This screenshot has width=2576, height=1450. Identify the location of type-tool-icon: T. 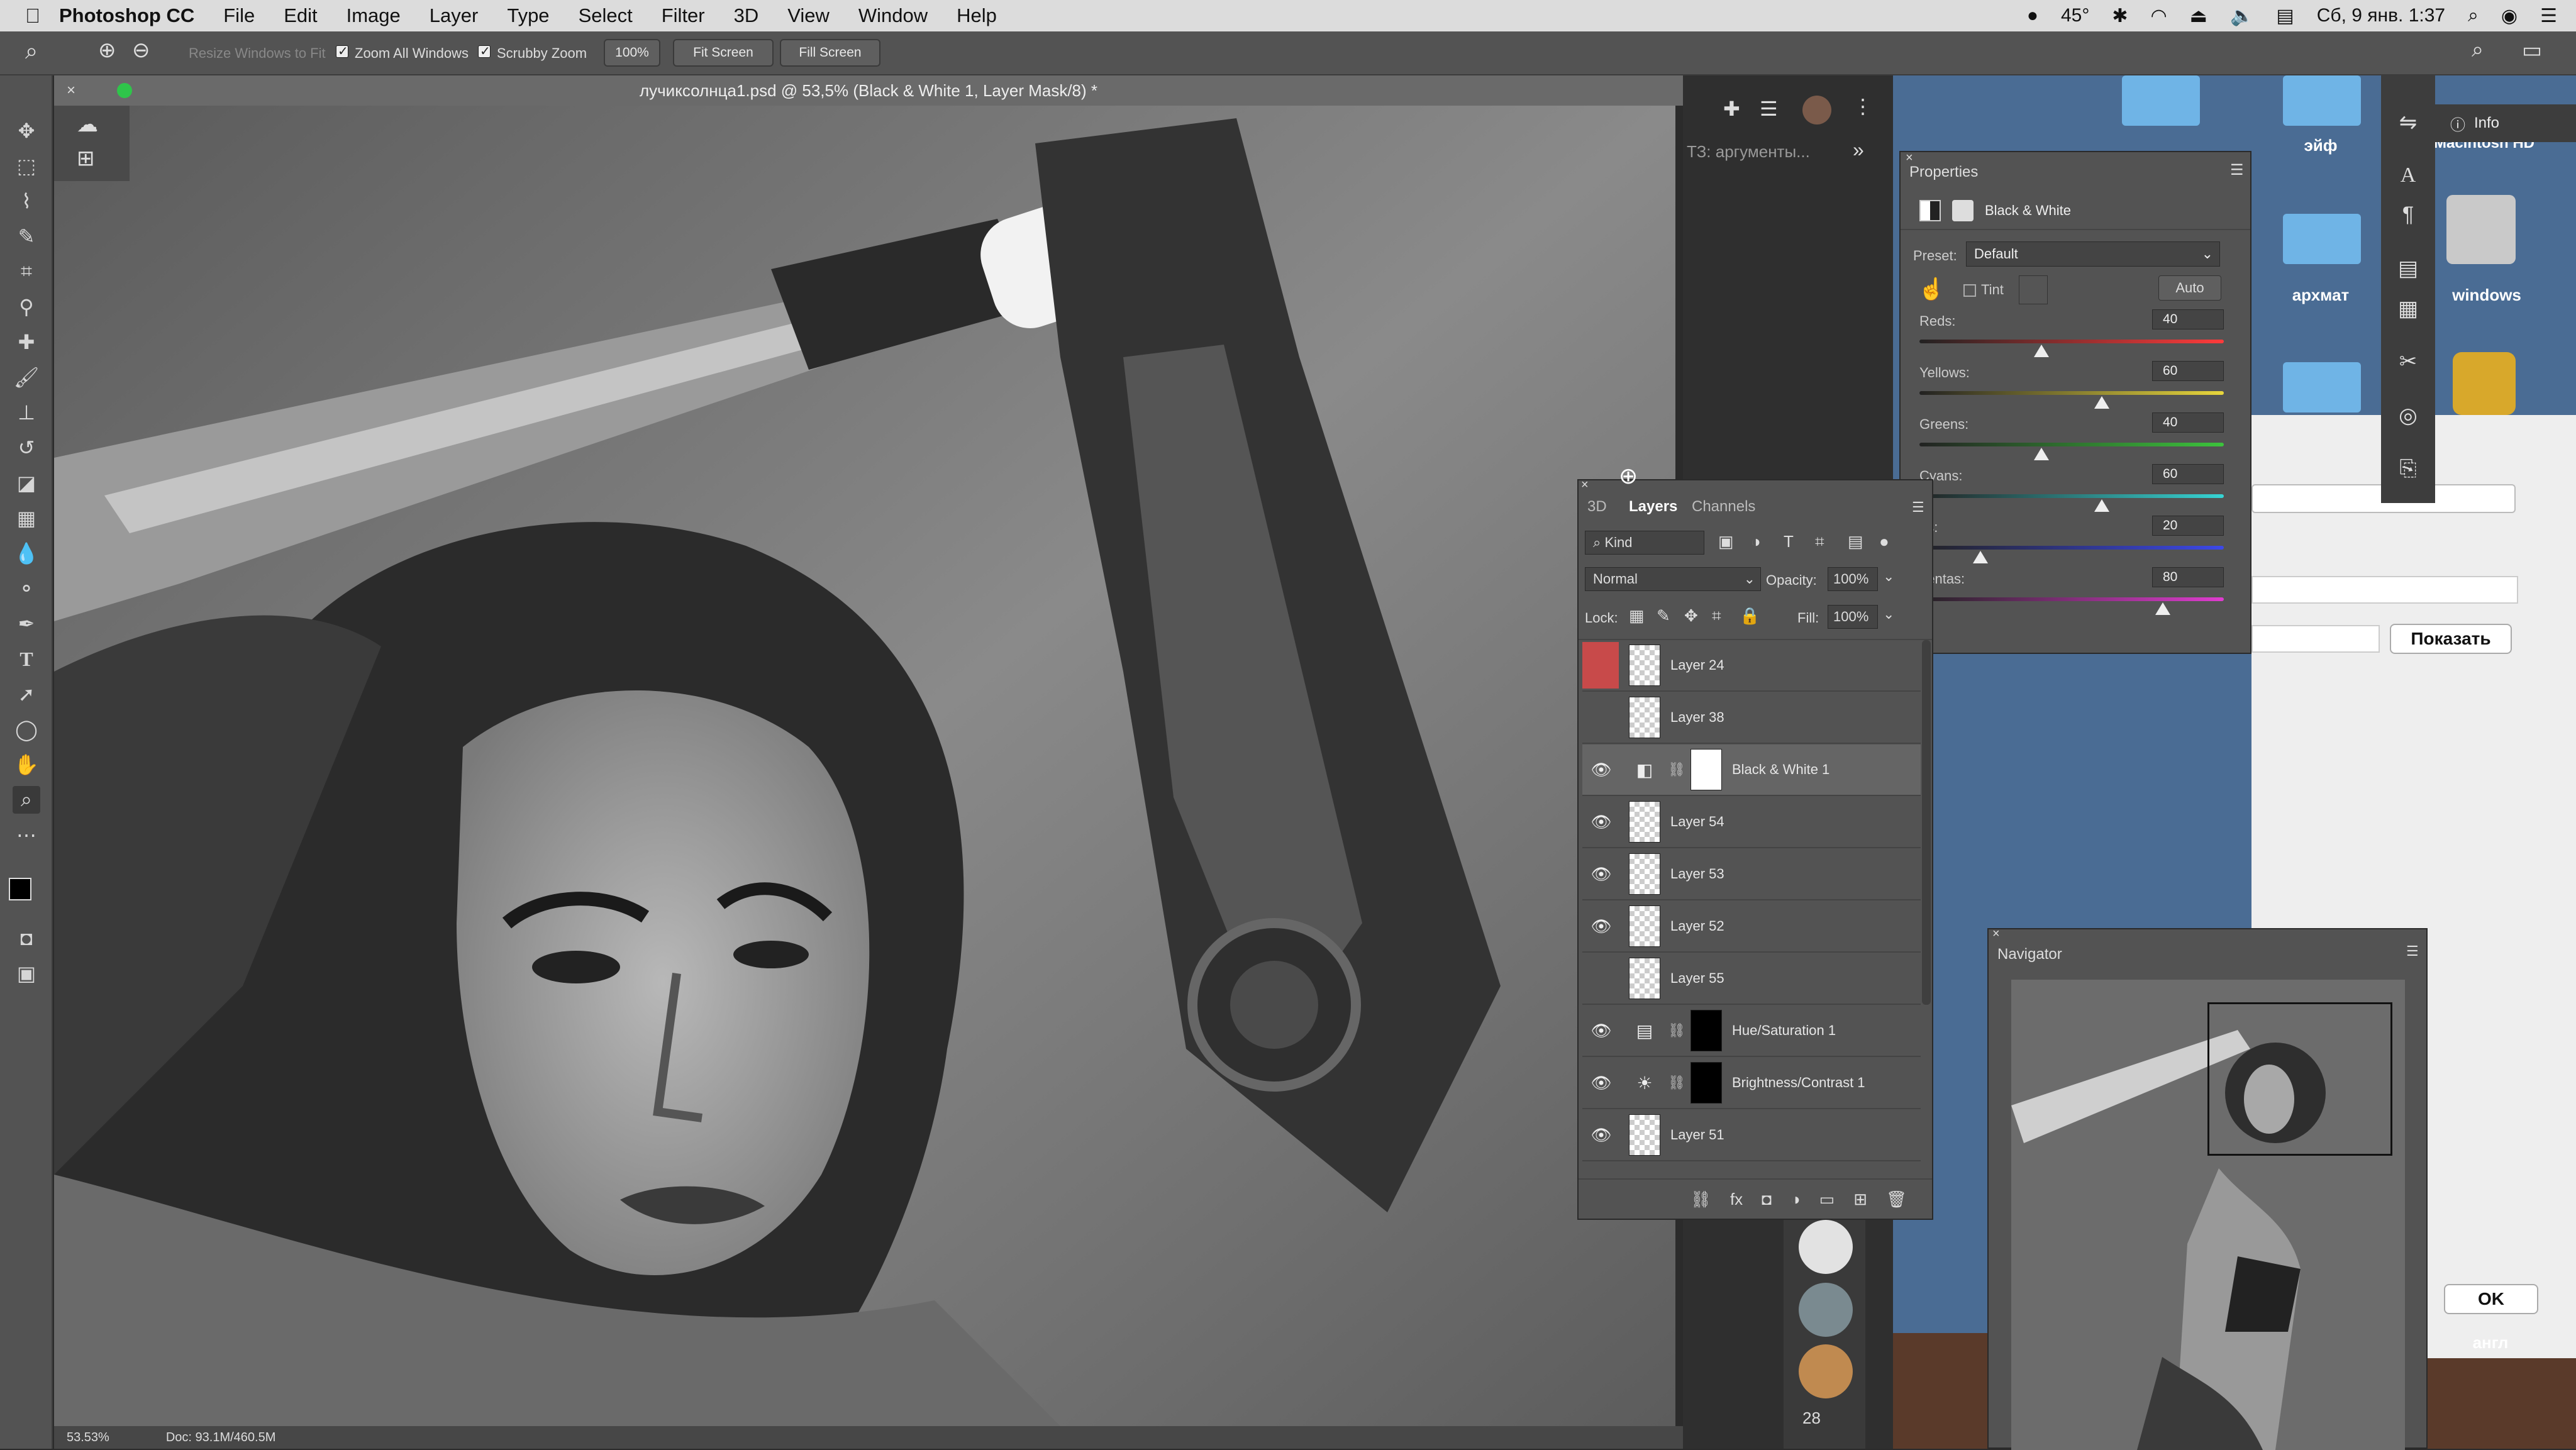
(26, 659).